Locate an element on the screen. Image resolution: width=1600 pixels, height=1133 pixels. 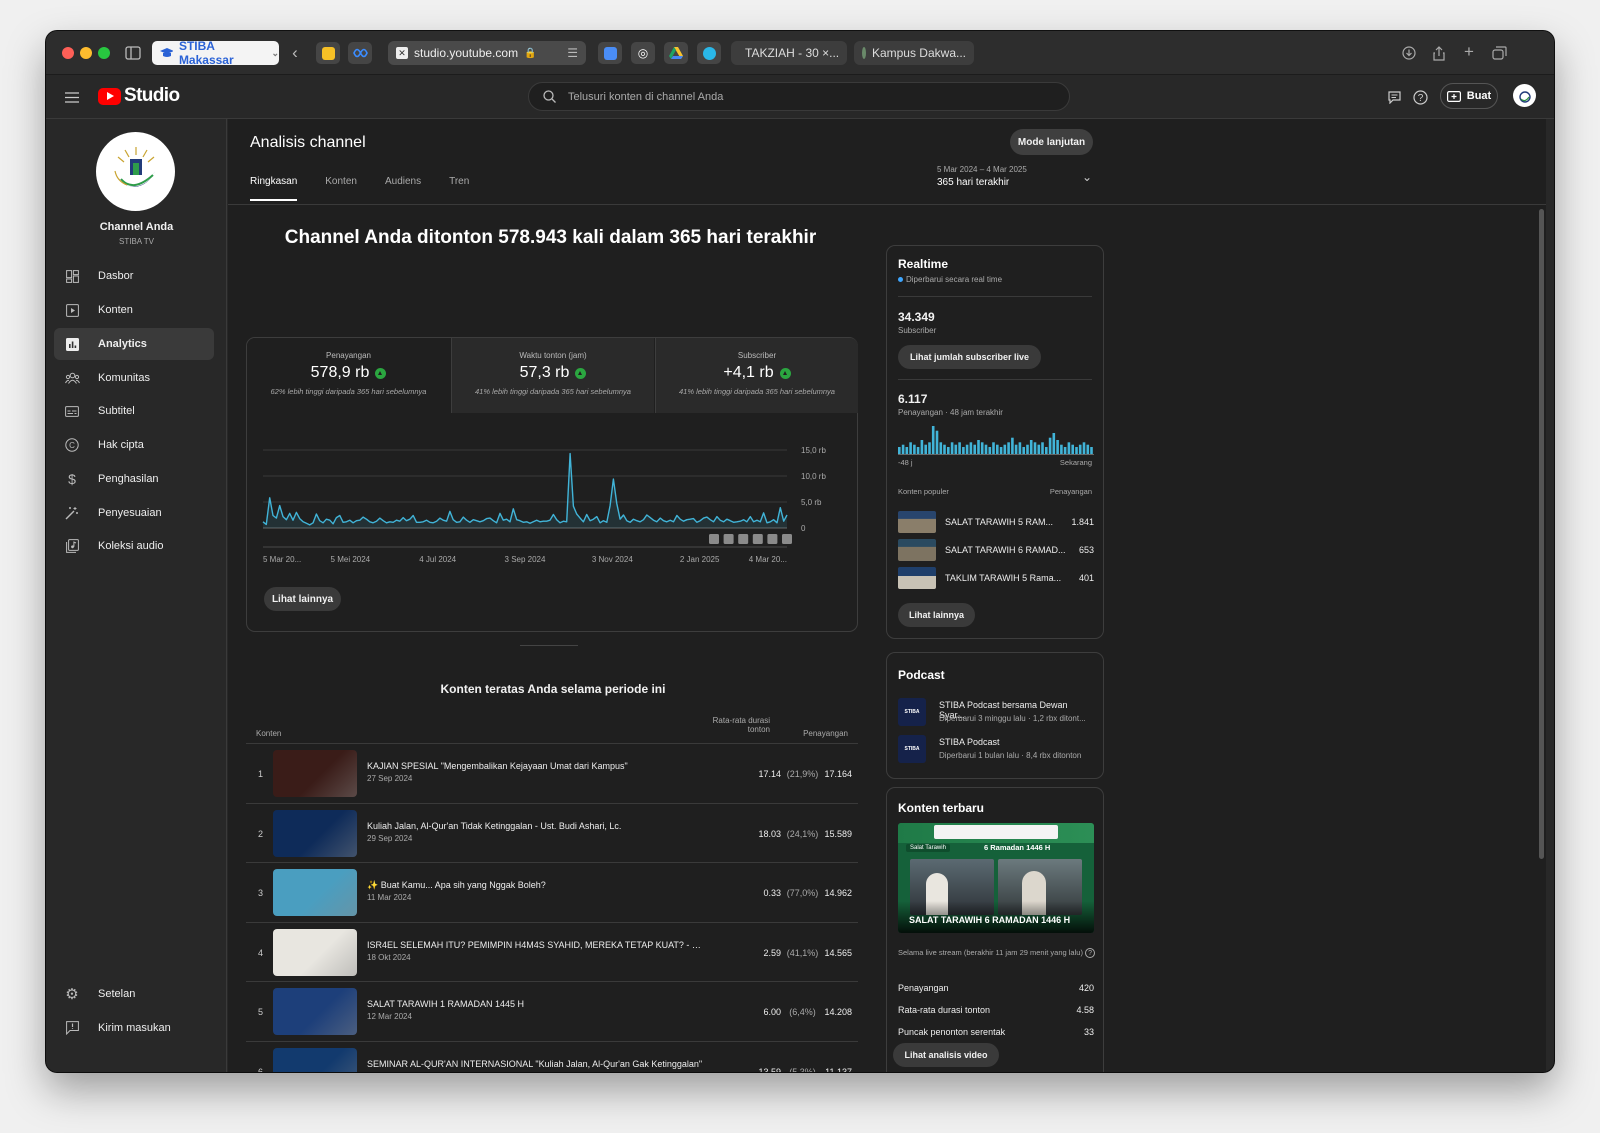
tab-favicon-drive is located at coordinates (676, 53).